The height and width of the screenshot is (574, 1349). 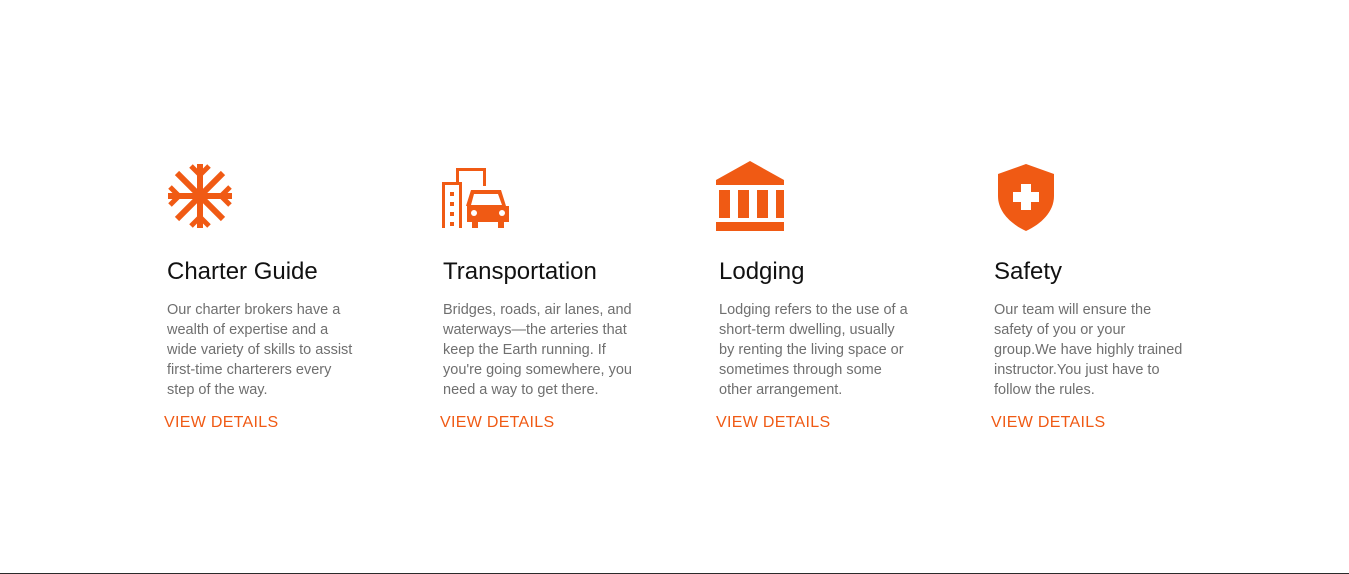 What do you see at coordinates (200, 196) in the screenshot?
I see `snowflake-icon` at bounding box center [200, 196].